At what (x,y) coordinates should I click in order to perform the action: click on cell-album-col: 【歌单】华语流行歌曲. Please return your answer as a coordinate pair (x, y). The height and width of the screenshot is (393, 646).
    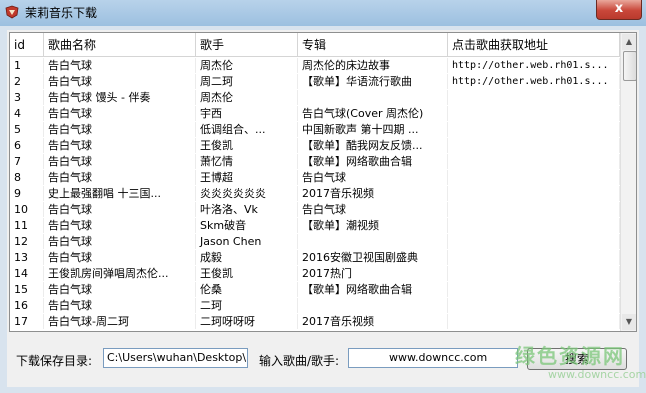
    Looking at the image, I should click on (373, 81).